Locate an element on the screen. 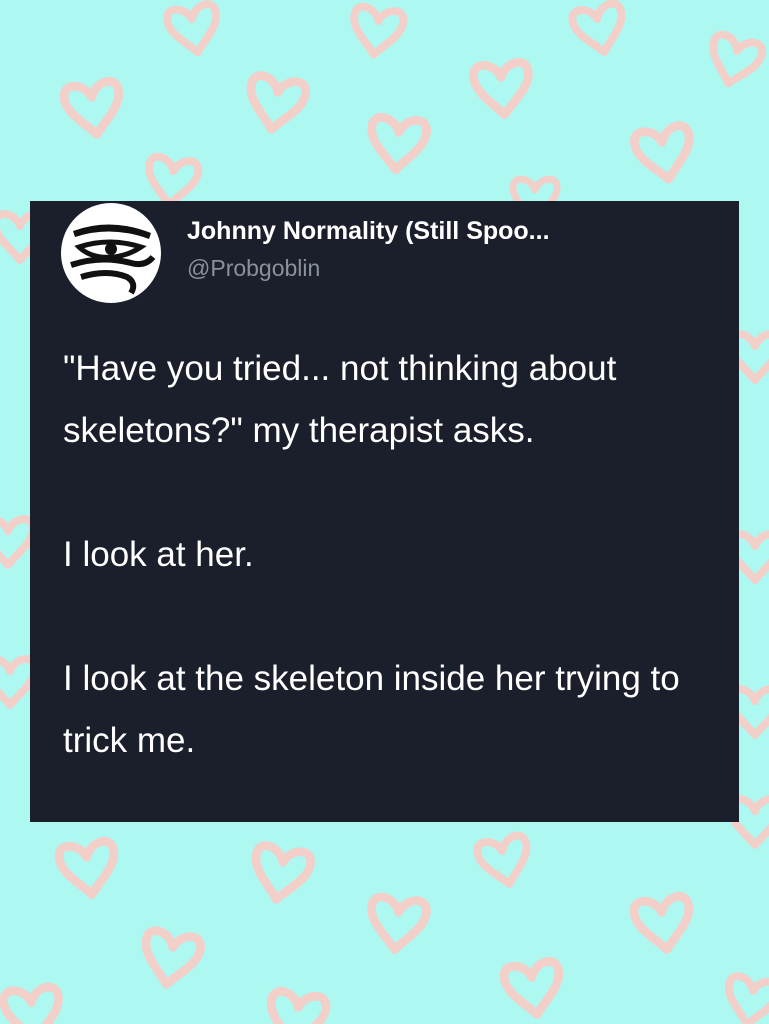  profile-avatar is located at coordinates (111, 253).